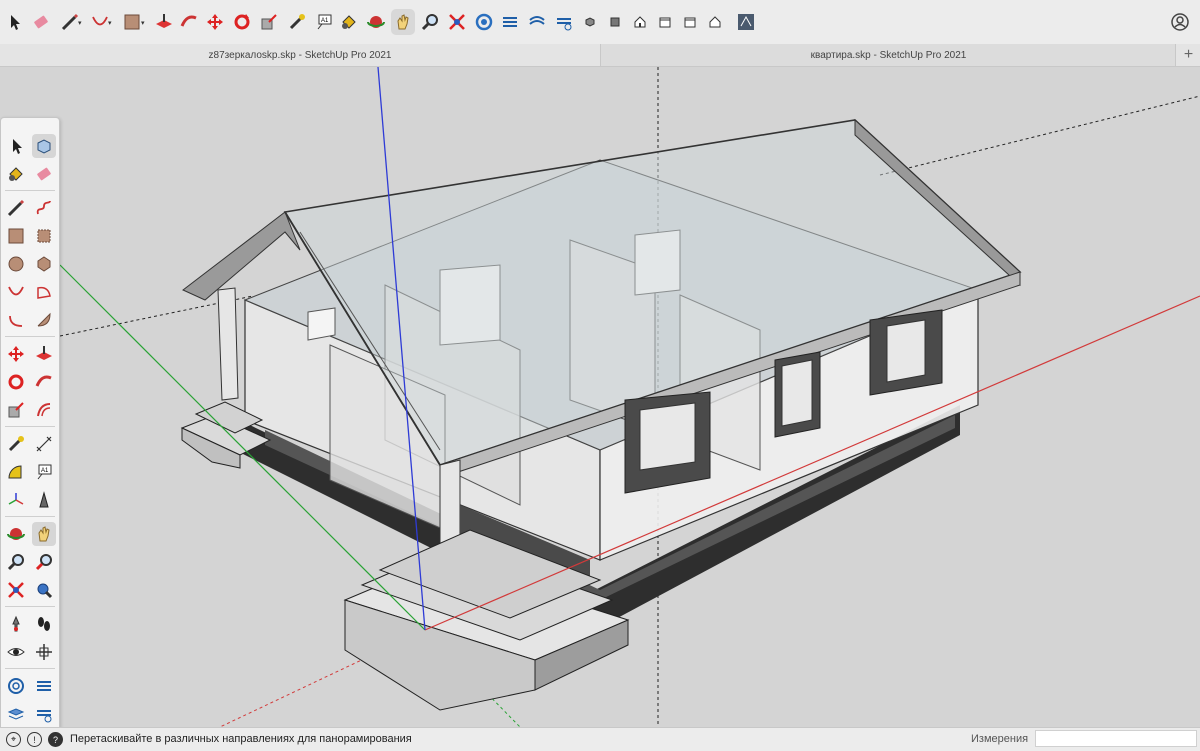  I want to click on component-icon, so click(44, 146).